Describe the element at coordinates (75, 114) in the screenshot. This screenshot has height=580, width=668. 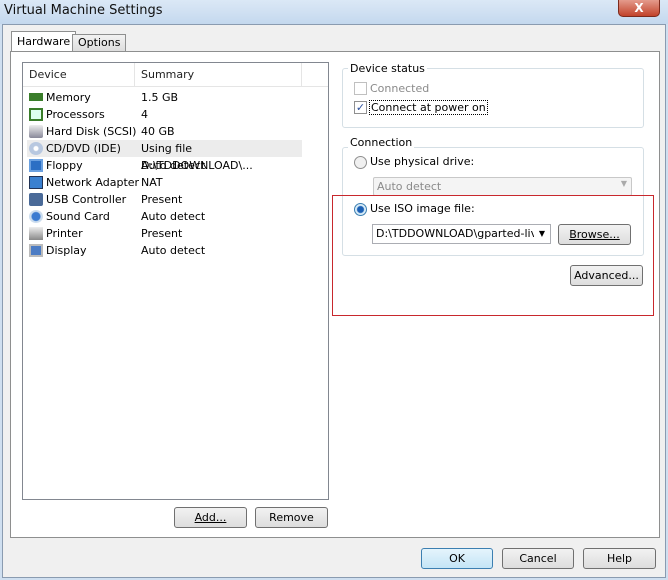
I see `device-name: Processors` at that location.